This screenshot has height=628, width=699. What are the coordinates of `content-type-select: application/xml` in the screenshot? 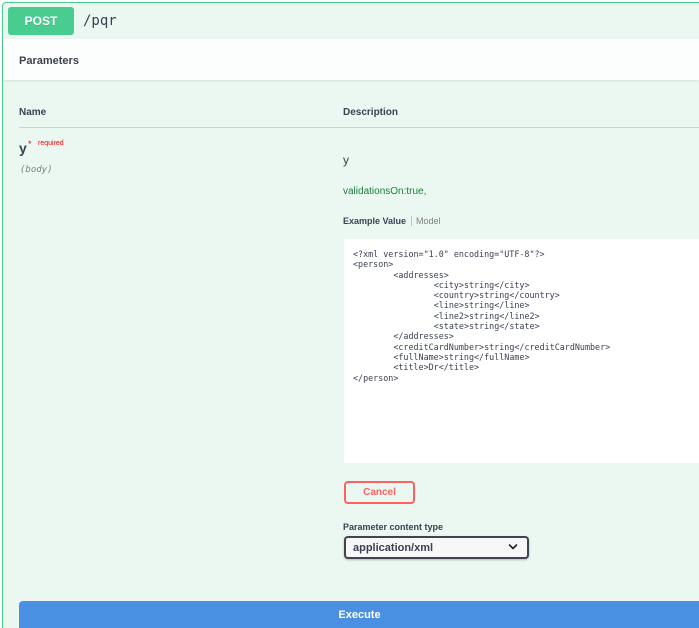 It's located at (436, 547).